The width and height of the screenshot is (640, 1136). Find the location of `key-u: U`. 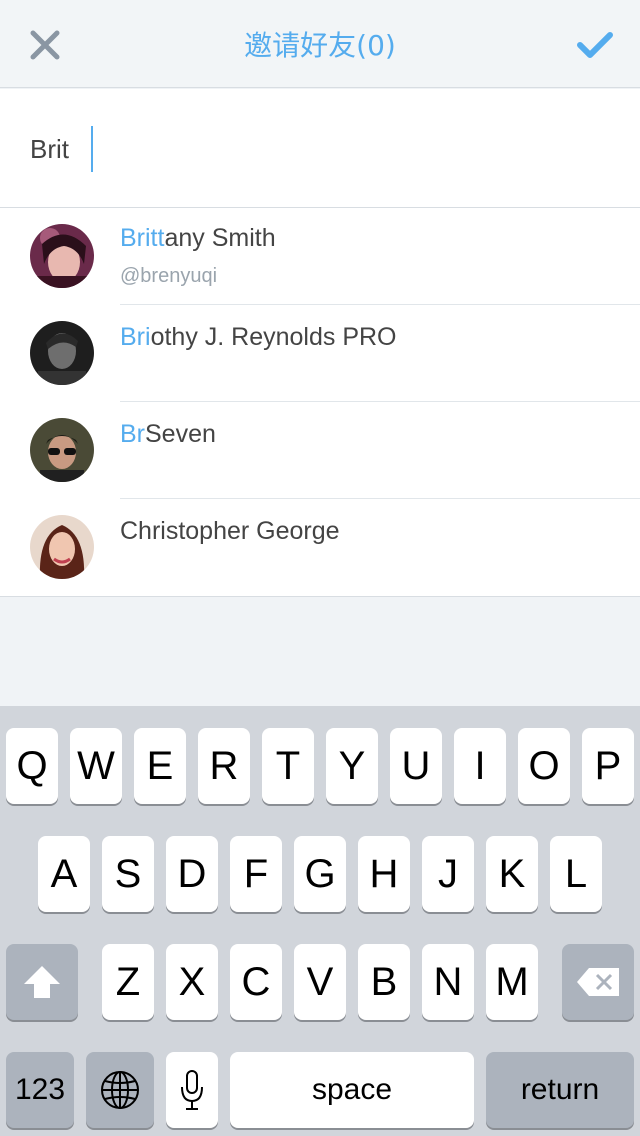

key-u: U is located at coordinates (416, 766).